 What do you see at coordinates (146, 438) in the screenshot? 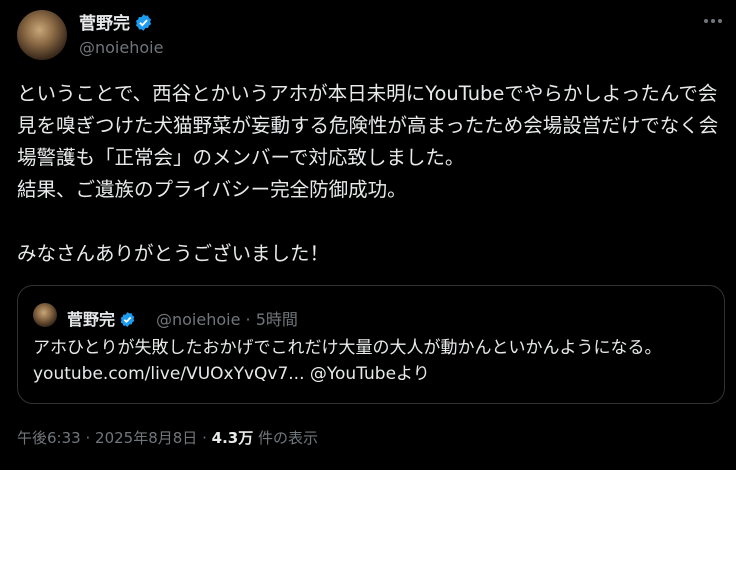
I see `tweet-date: 2025年8月8日` at bounding box center [146, 438].